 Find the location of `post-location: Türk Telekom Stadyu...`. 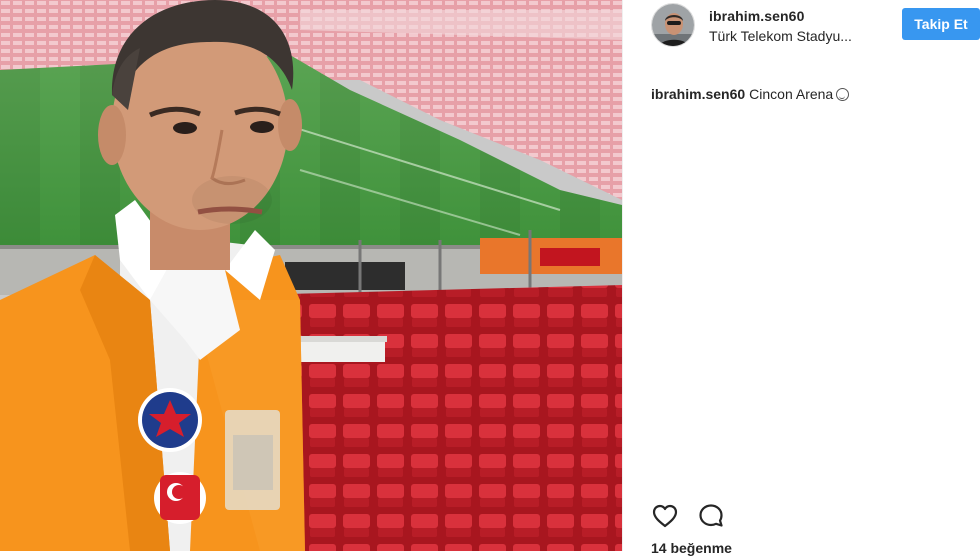

post-location: Türk Telekom Stadyu... is located at coordinates (780, 36).